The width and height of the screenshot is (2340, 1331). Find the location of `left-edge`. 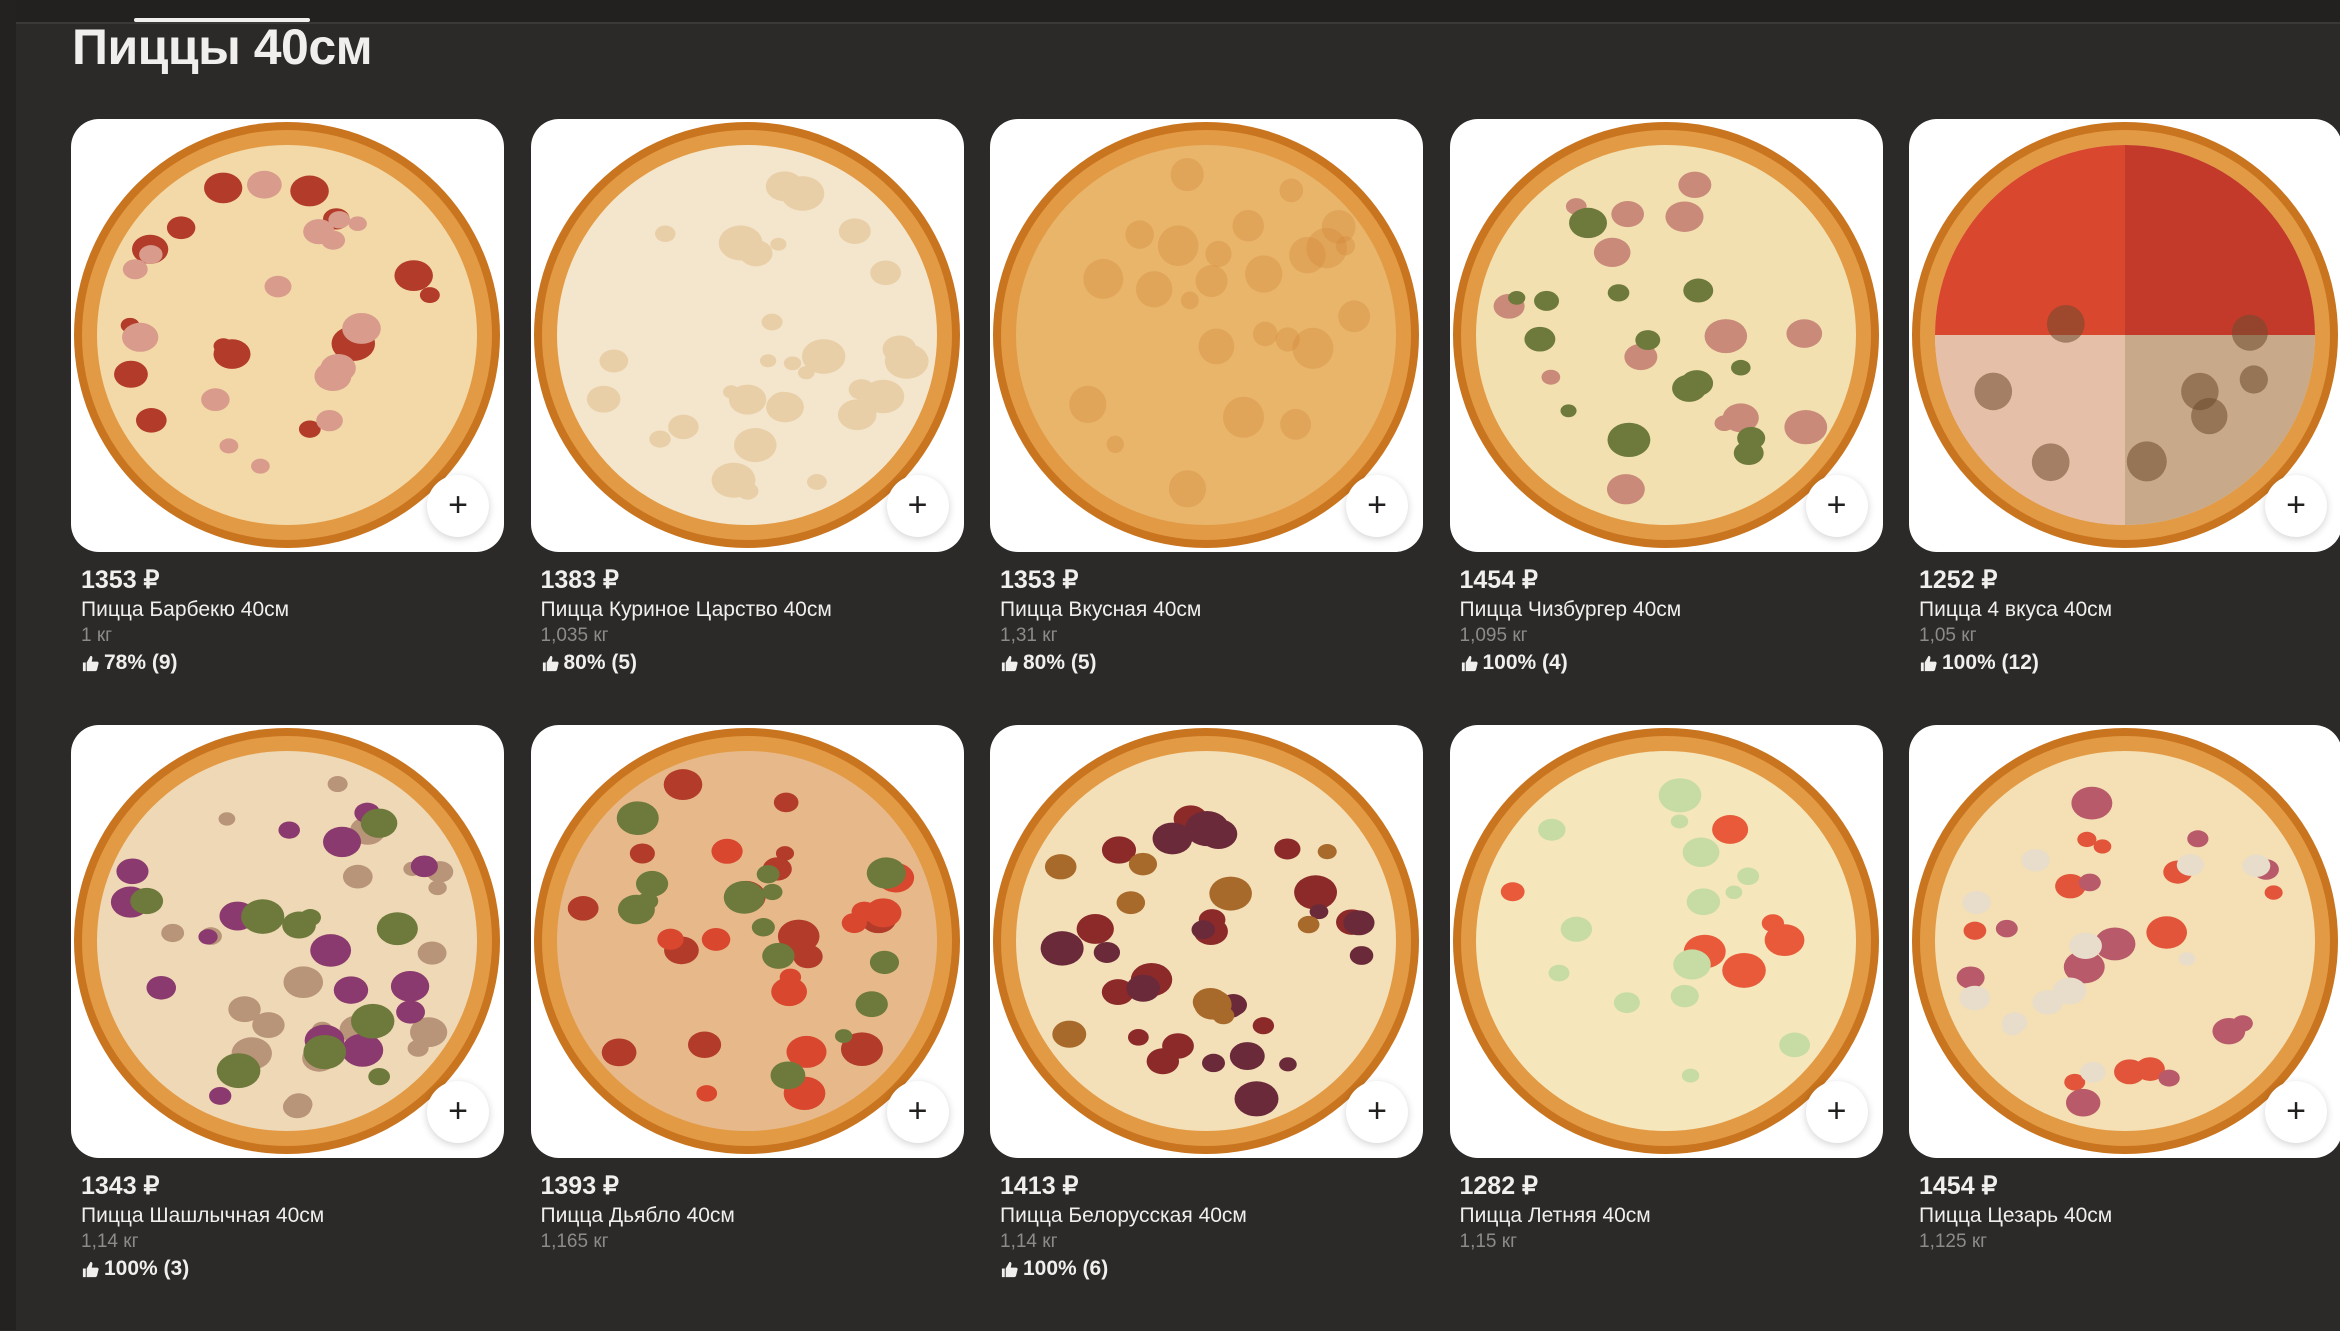

left-edge is located at coordinates (8, 665).